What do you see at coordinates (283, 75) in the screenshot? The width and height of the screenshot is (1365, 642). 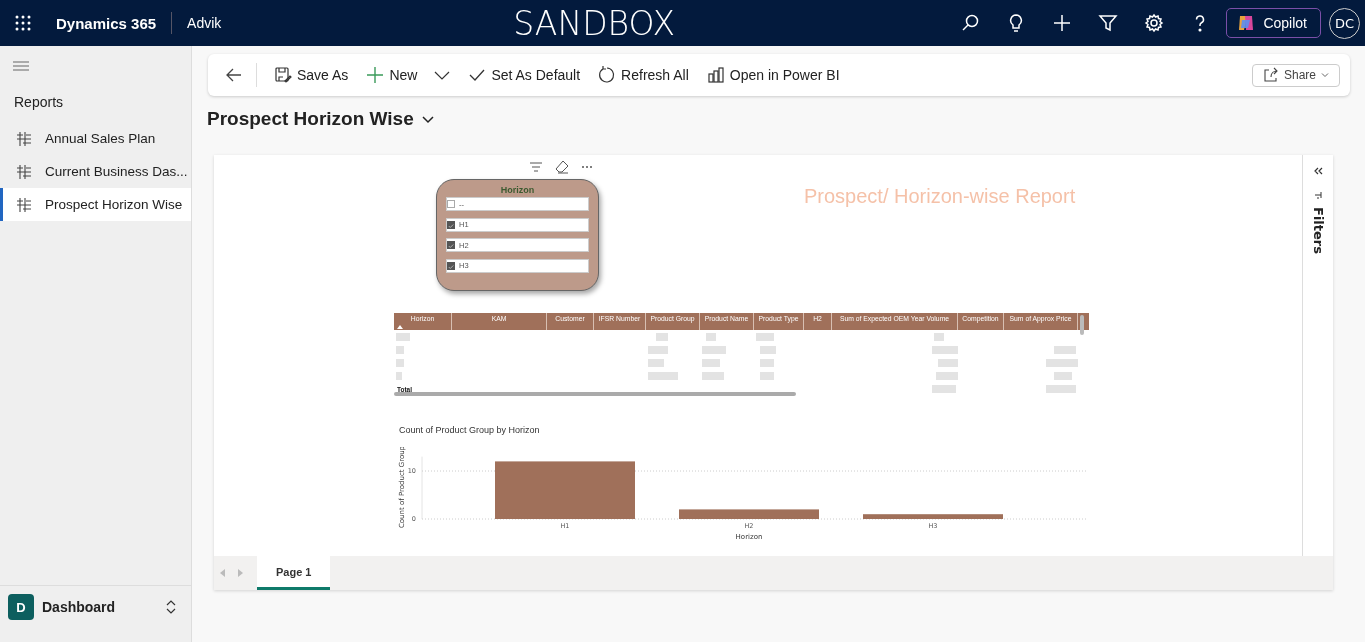 I see `save-icon` at bounding box center [283, 75].